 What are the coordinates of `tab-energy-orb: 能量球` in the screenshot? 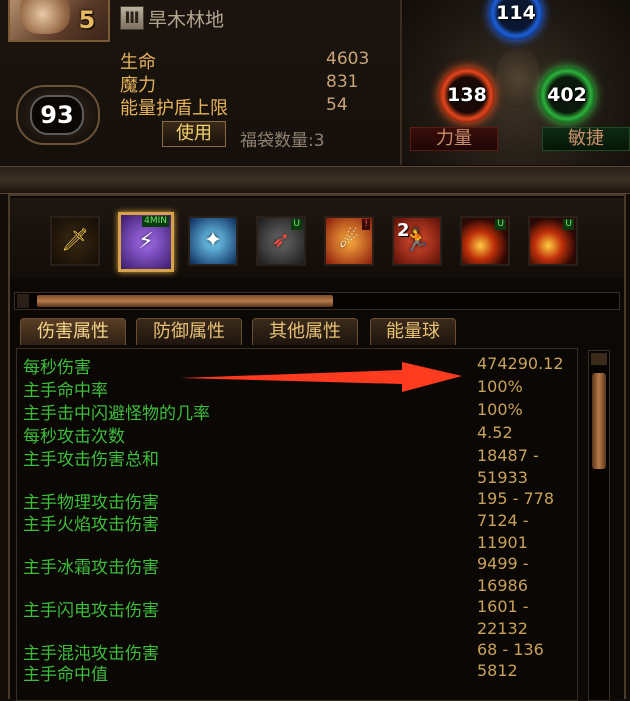 It's located at (413, 331).